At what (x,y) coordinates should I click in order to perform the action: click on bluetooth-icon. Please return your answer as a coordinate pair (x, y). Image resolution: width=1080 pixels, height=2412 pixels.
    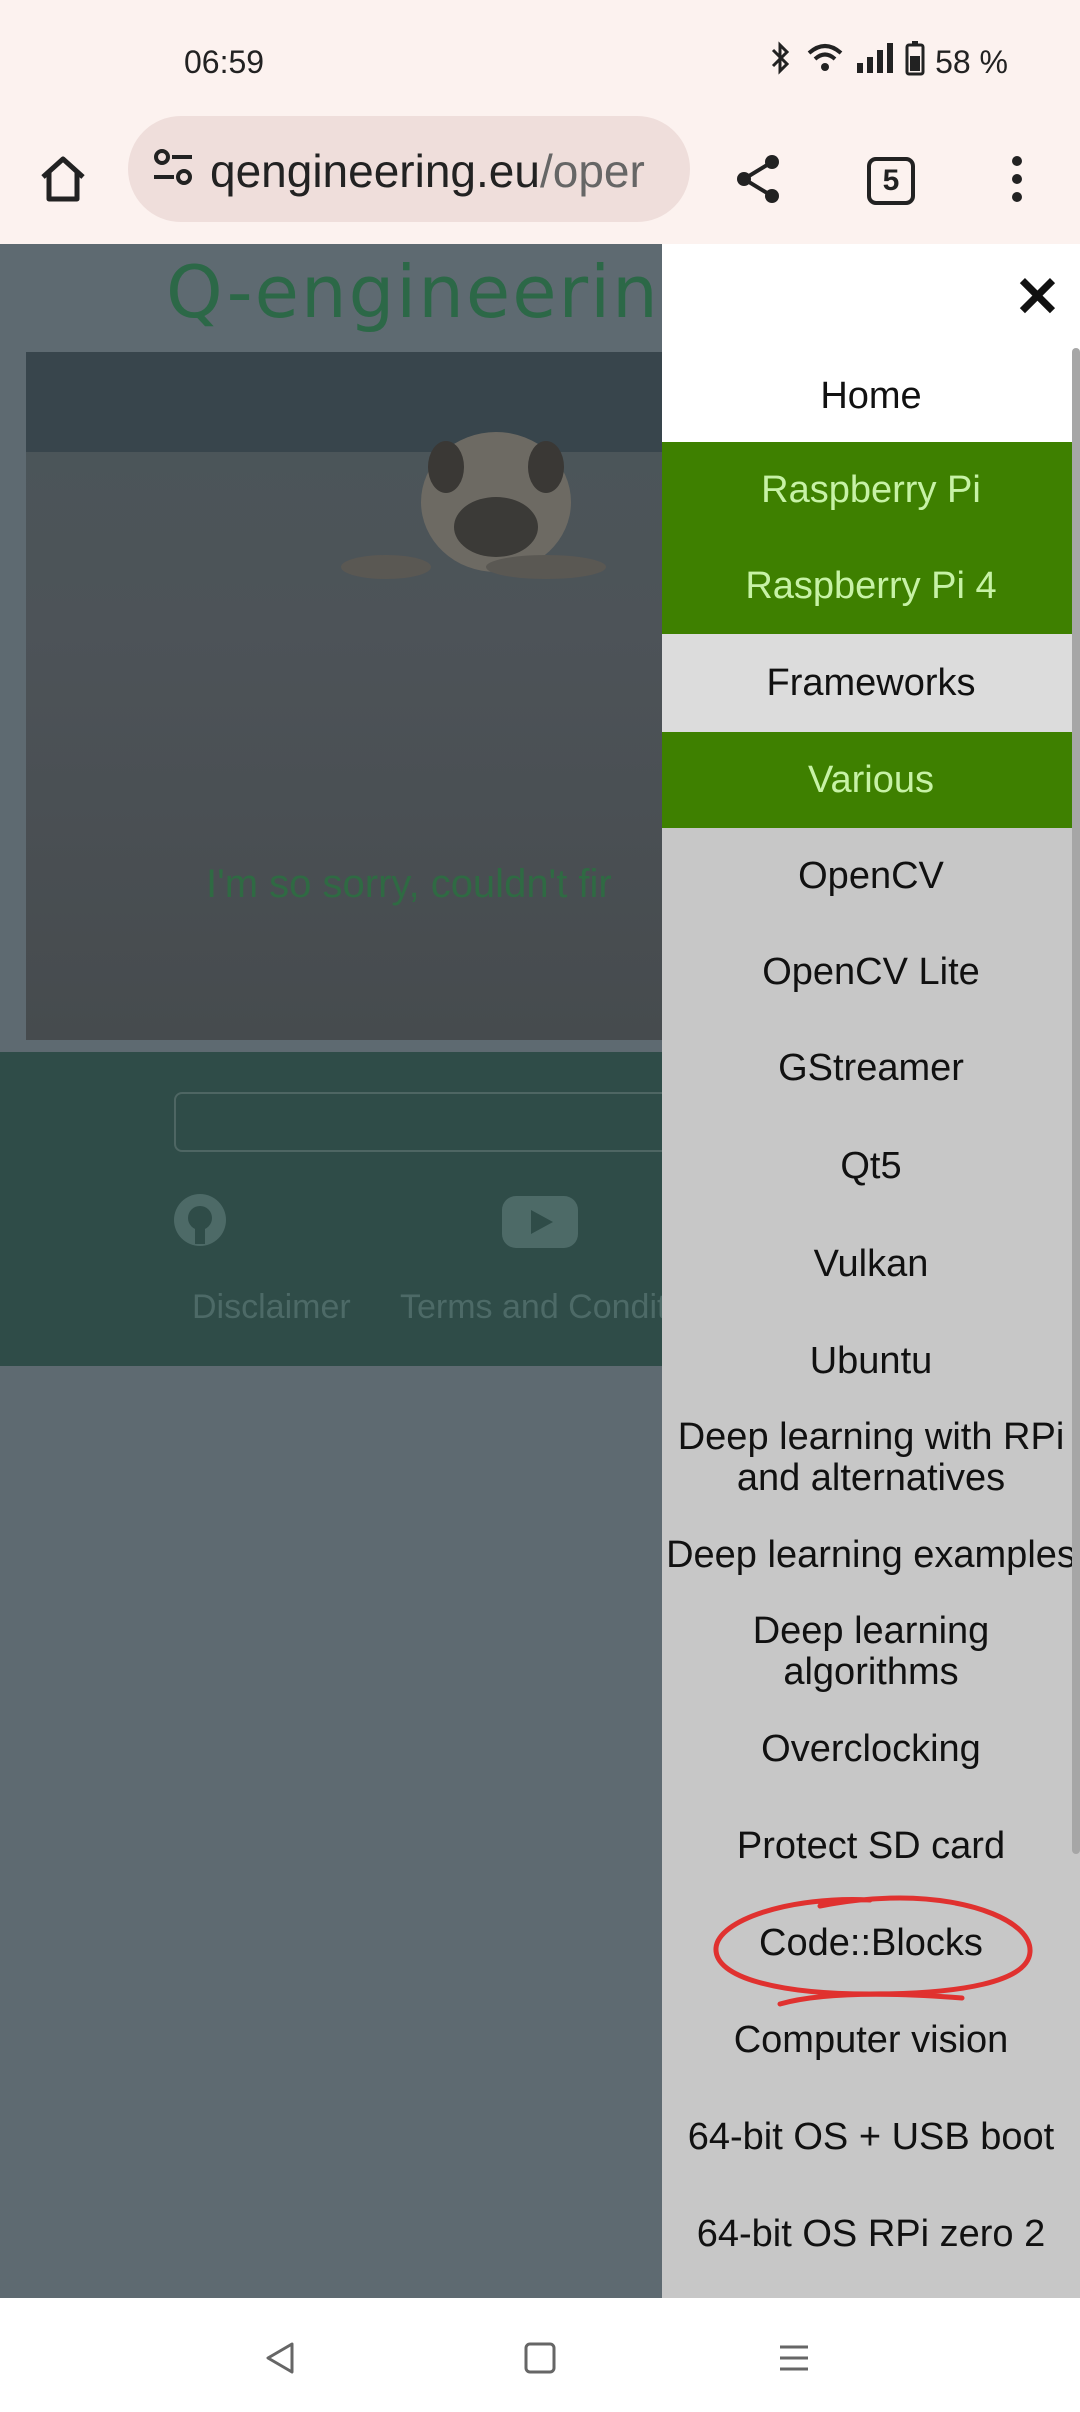
    Looking at the image, I should click on (780, 62).